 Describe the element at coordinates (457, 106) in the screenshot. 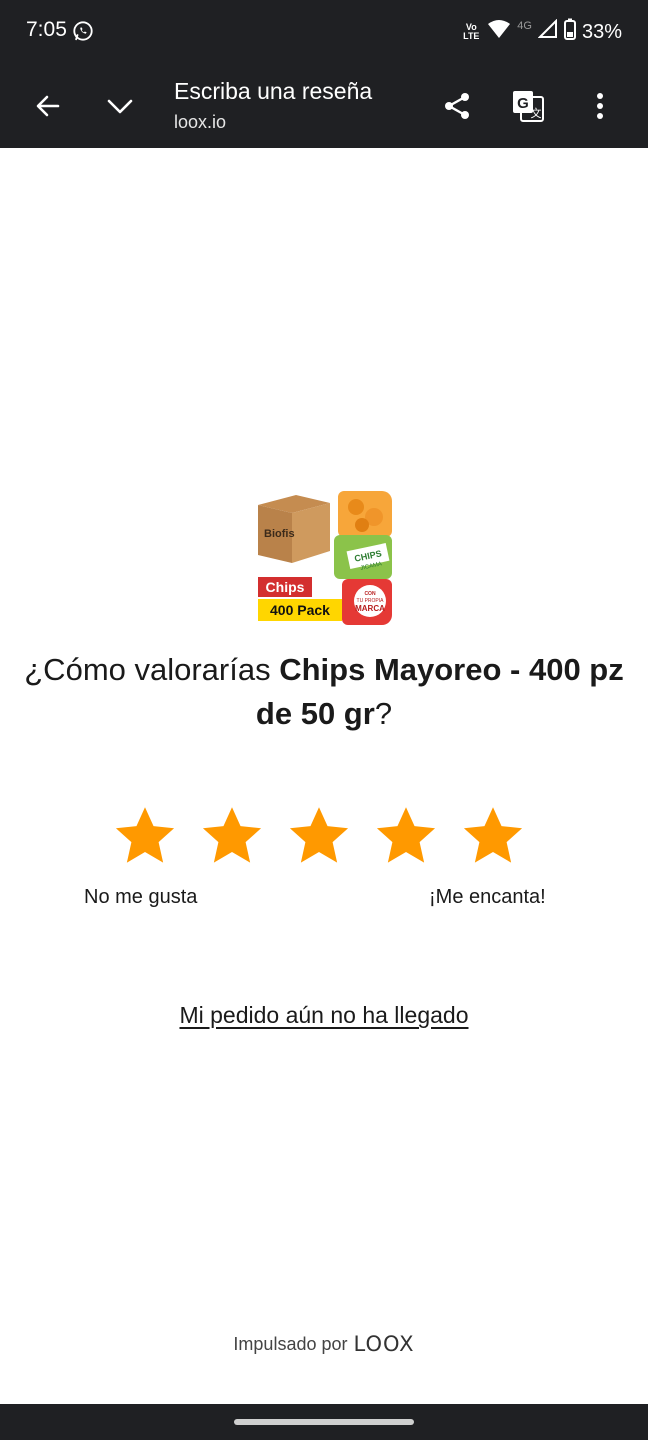

I see `share-icon` at that location.